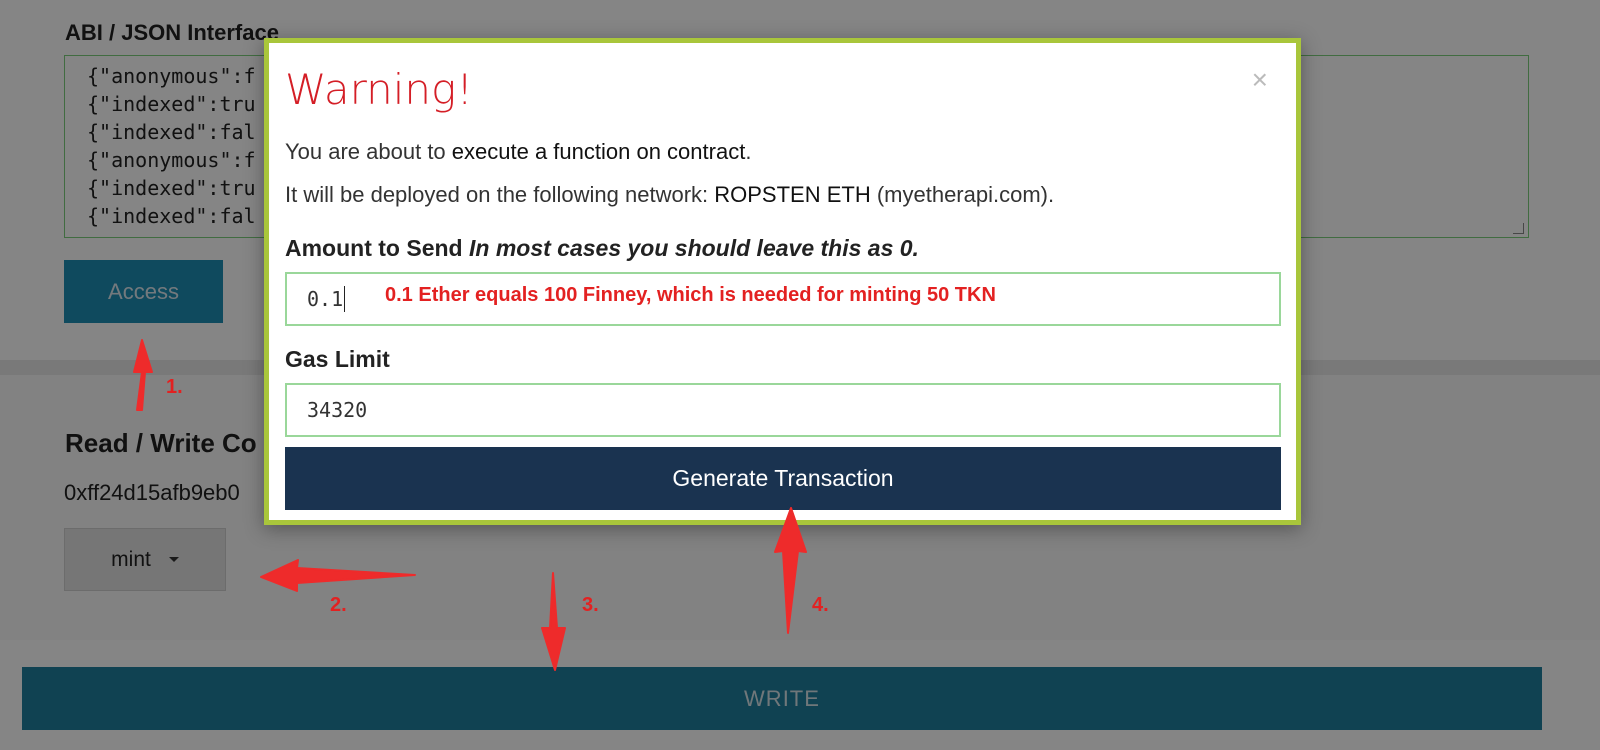 This screenshot has height=750, width=1600. What do you see at coordinates (820, 605) in the screenshot?
I see `step-label-4: 4.` at bounding box center [820, 605].